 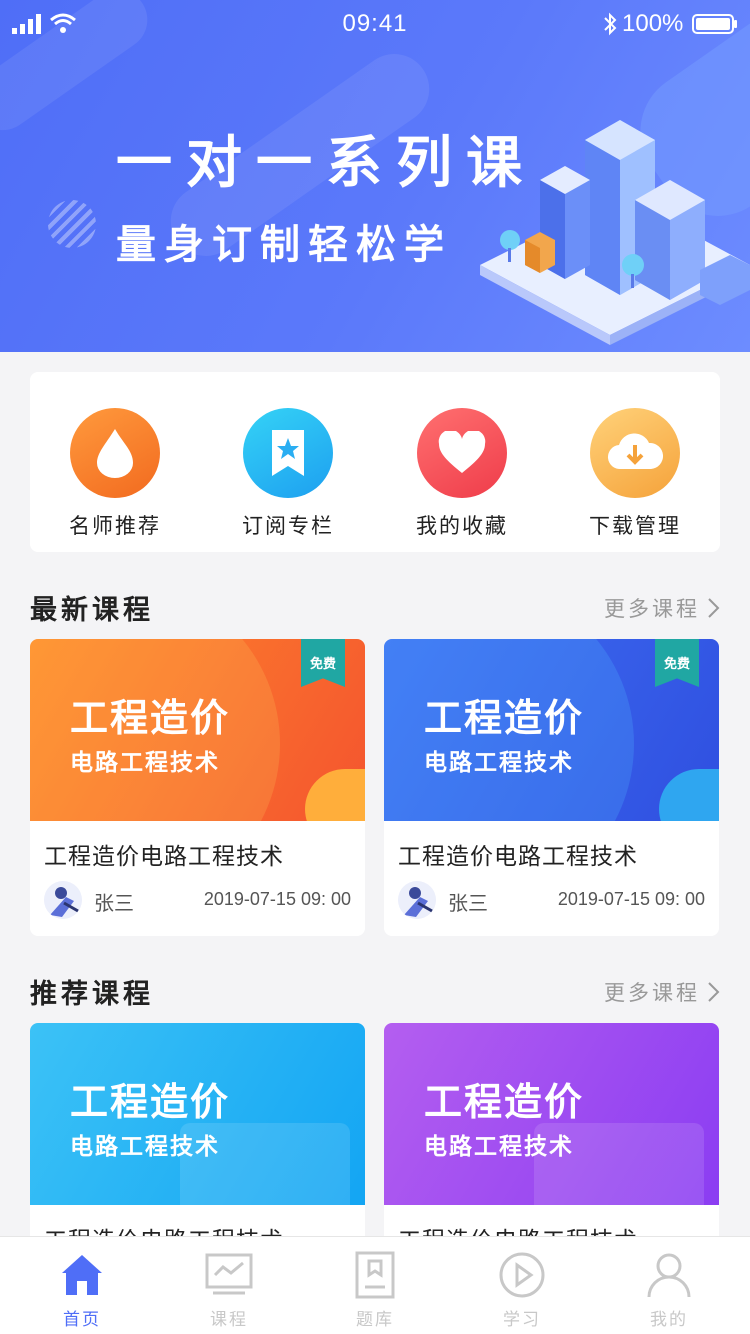 I want to click on cloud-download-icon, so click(x=635, y=453).